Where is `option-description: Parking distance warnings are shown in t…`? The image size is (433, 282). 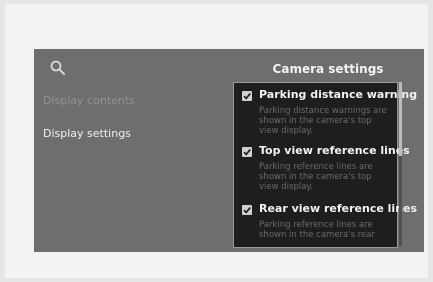 option-description: Parking distance warnings are shown in t… is located at coordinates (323, 121).